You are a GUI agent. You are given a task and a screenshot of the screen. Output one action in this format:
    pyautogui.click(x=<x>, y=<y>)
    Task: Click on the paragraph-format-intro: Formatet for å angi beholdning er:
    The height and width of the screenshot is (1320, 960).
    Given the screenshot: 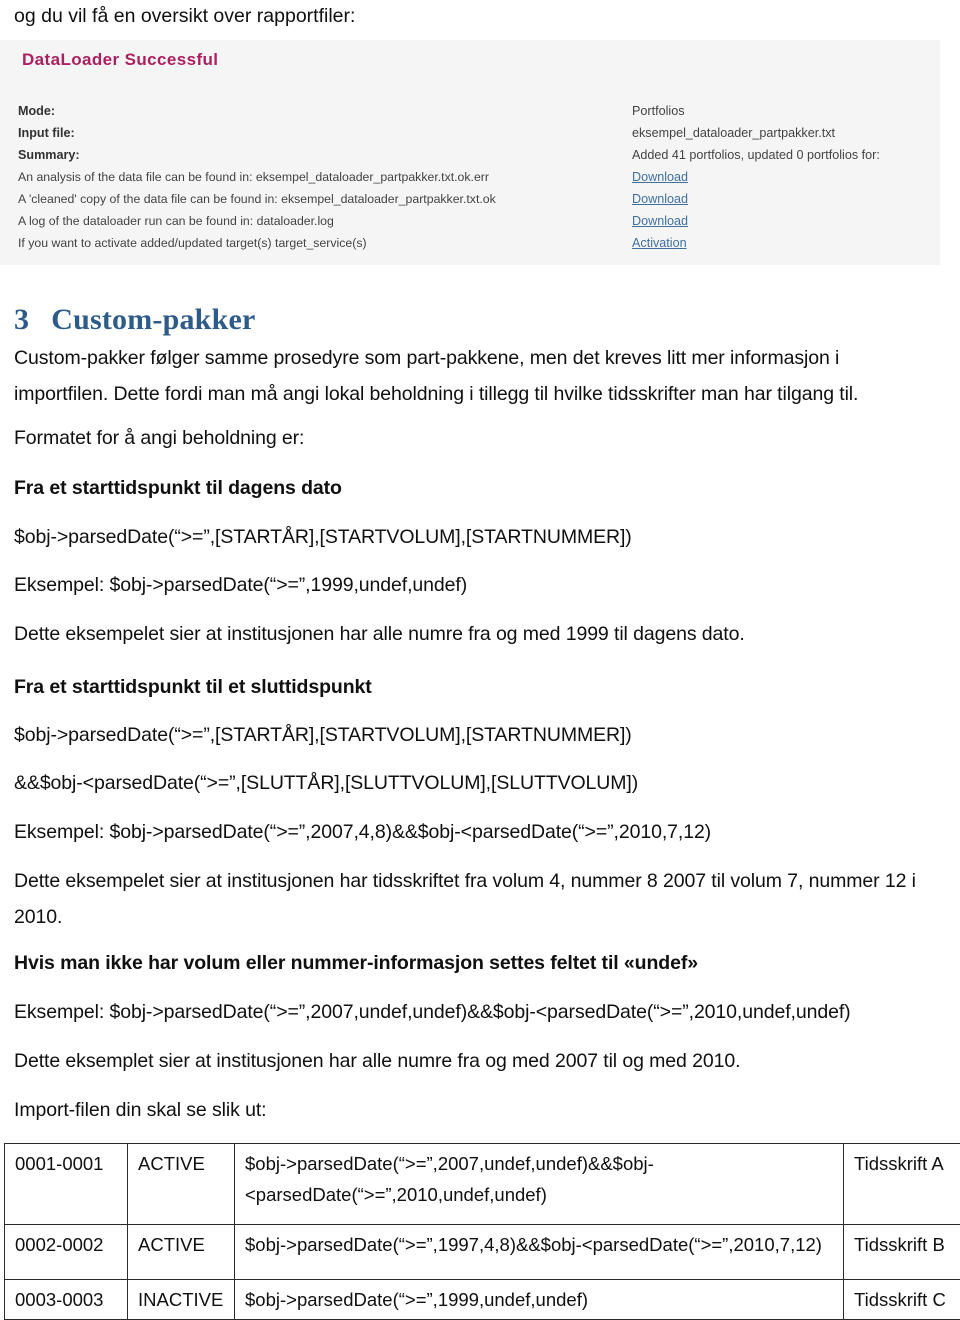 What is the action you would take?
    pyautogui.click(x=470, y=438)
    